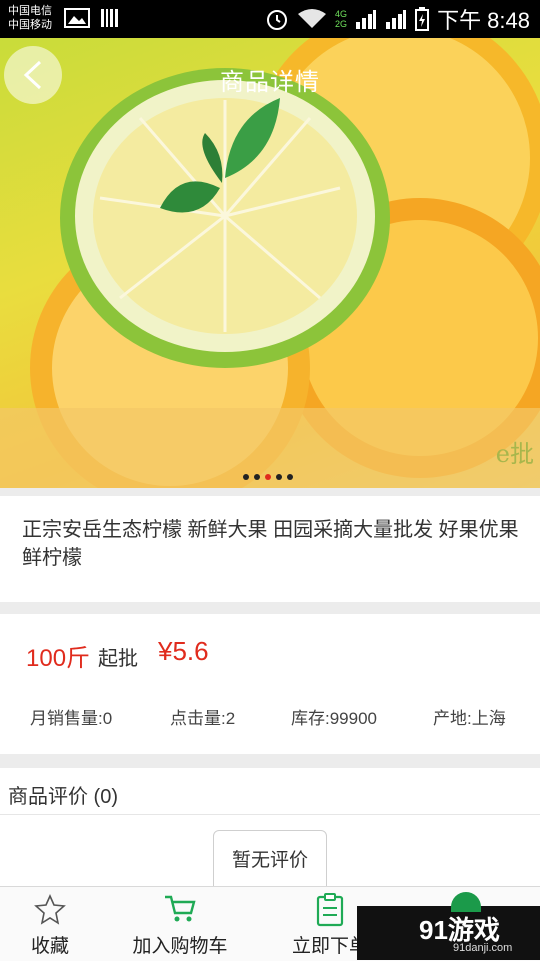 This screenshot has width=540, height=961. I want to click on site-watermark: 91游戏 91danji.com, so click(448, 926).